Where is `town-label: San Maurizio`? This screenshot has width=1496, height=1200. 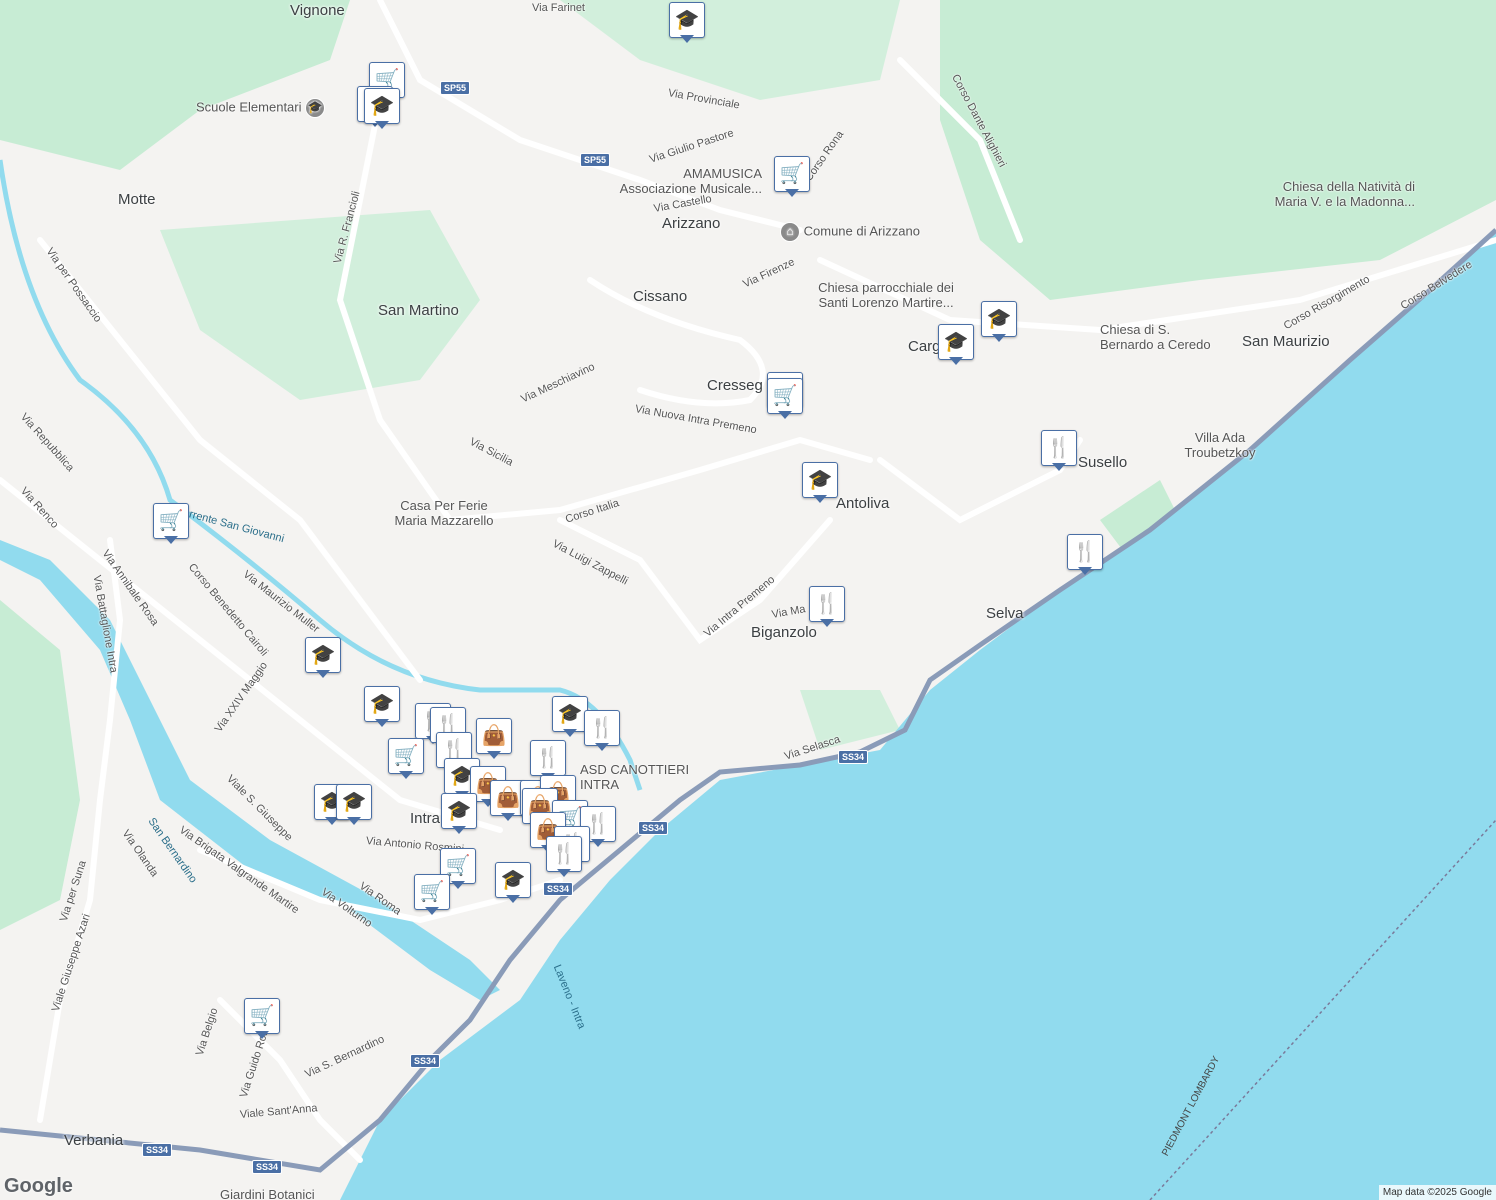 town-label: San Maurizio is located at coordinates (1286, 341).